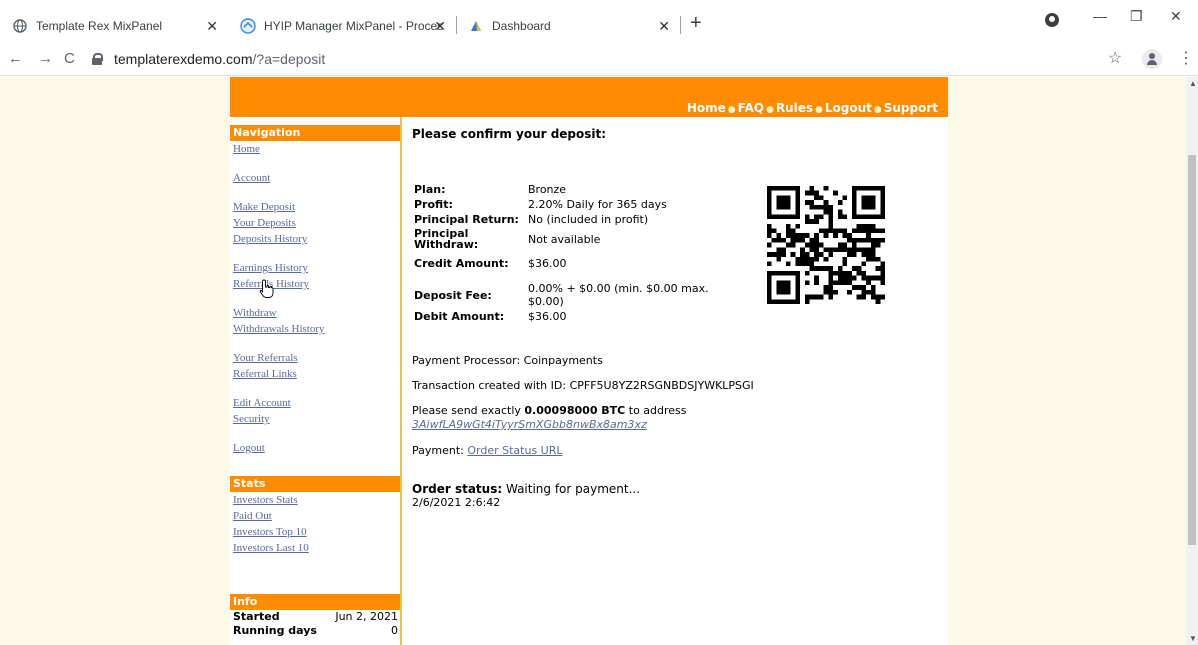 This screenshot has height=645, width=1198. I want to click on transaction-id: CPFF5U8YZ2RSGNBDSJYWKLPSGI, so click(661, 385).